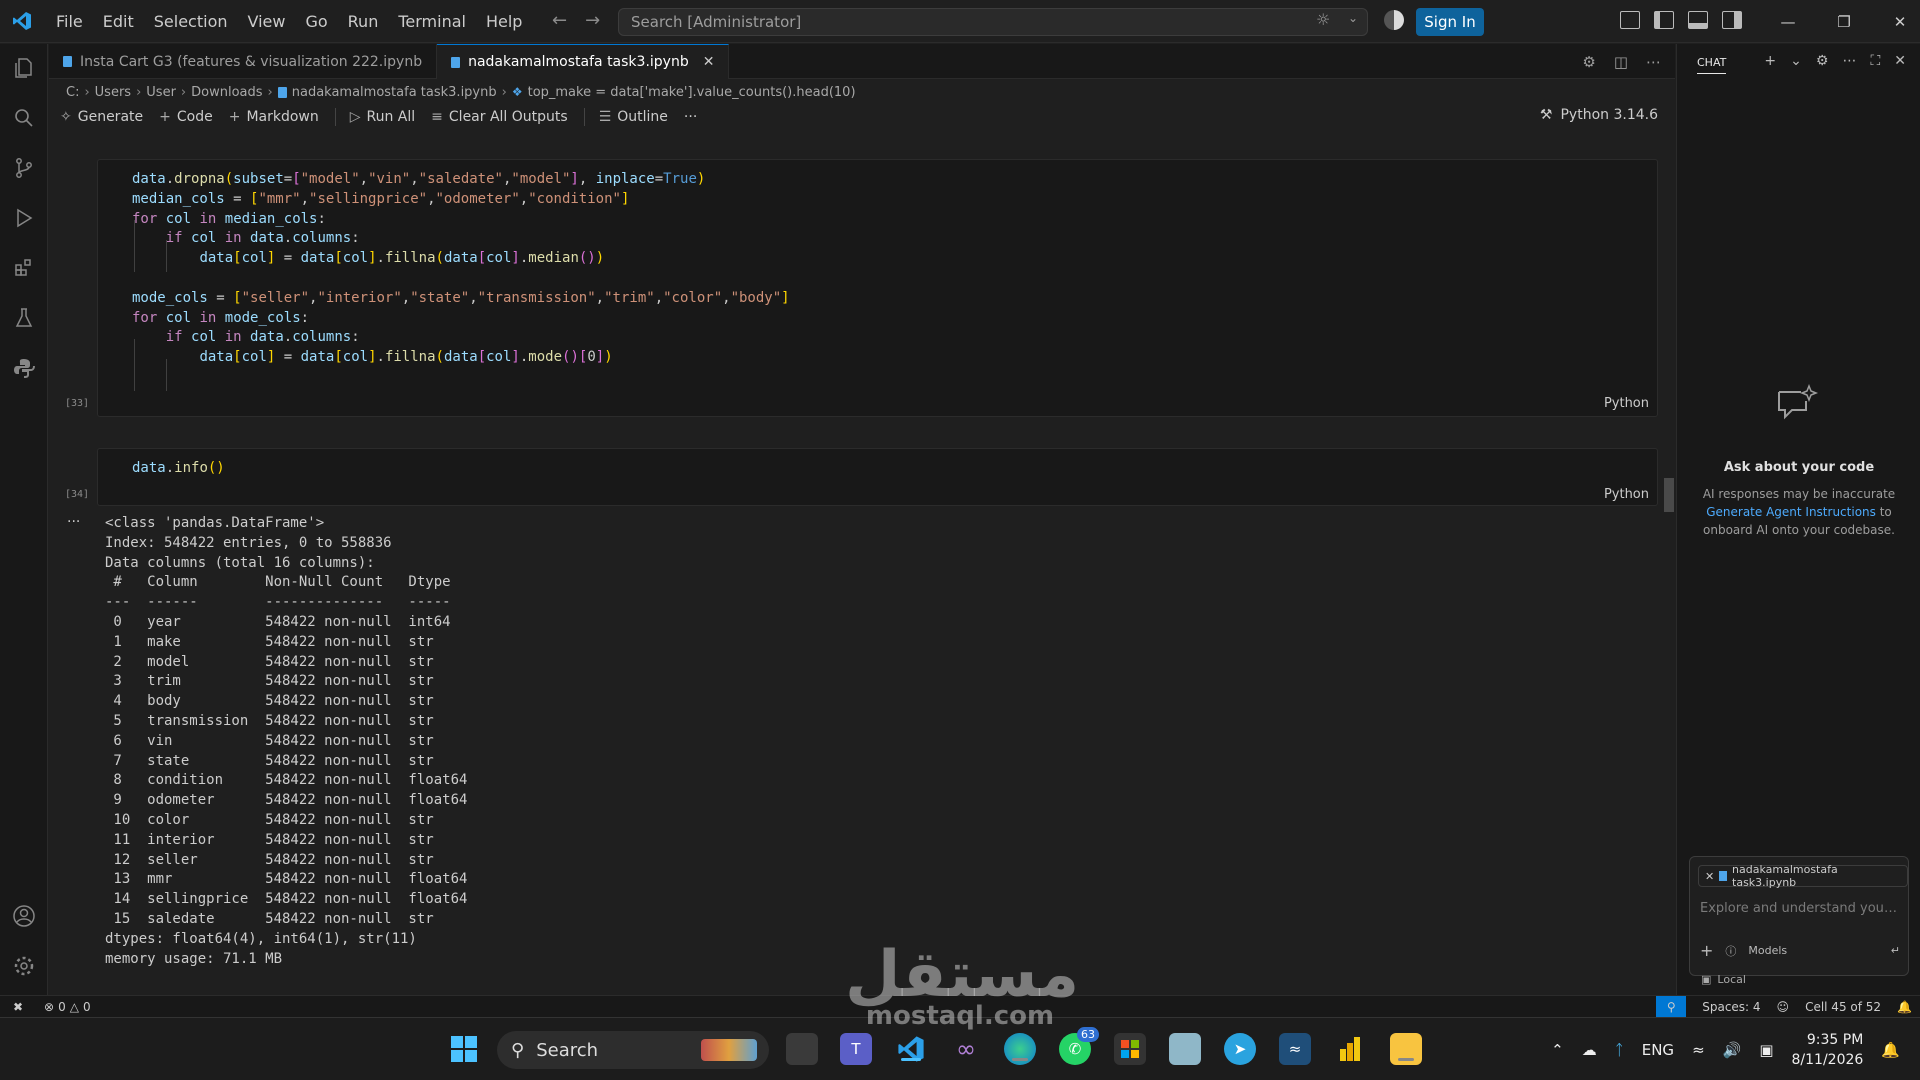 This screenshot has width=1920, height=1080. I want to click on toolbar-more-button: ···, so click(690, 117).